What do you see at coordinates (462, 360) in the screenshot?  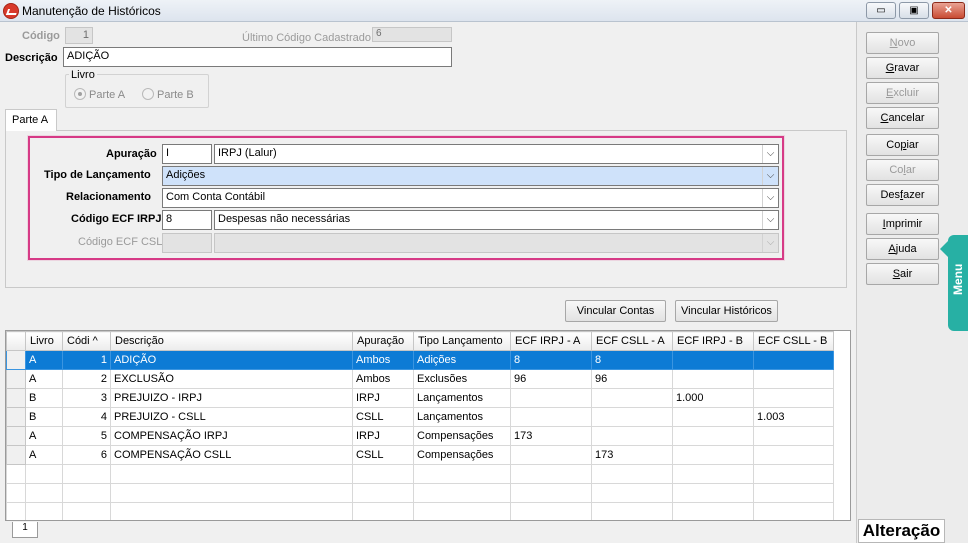 I see `table-cell: Adições` at bounding box center [462, 360].